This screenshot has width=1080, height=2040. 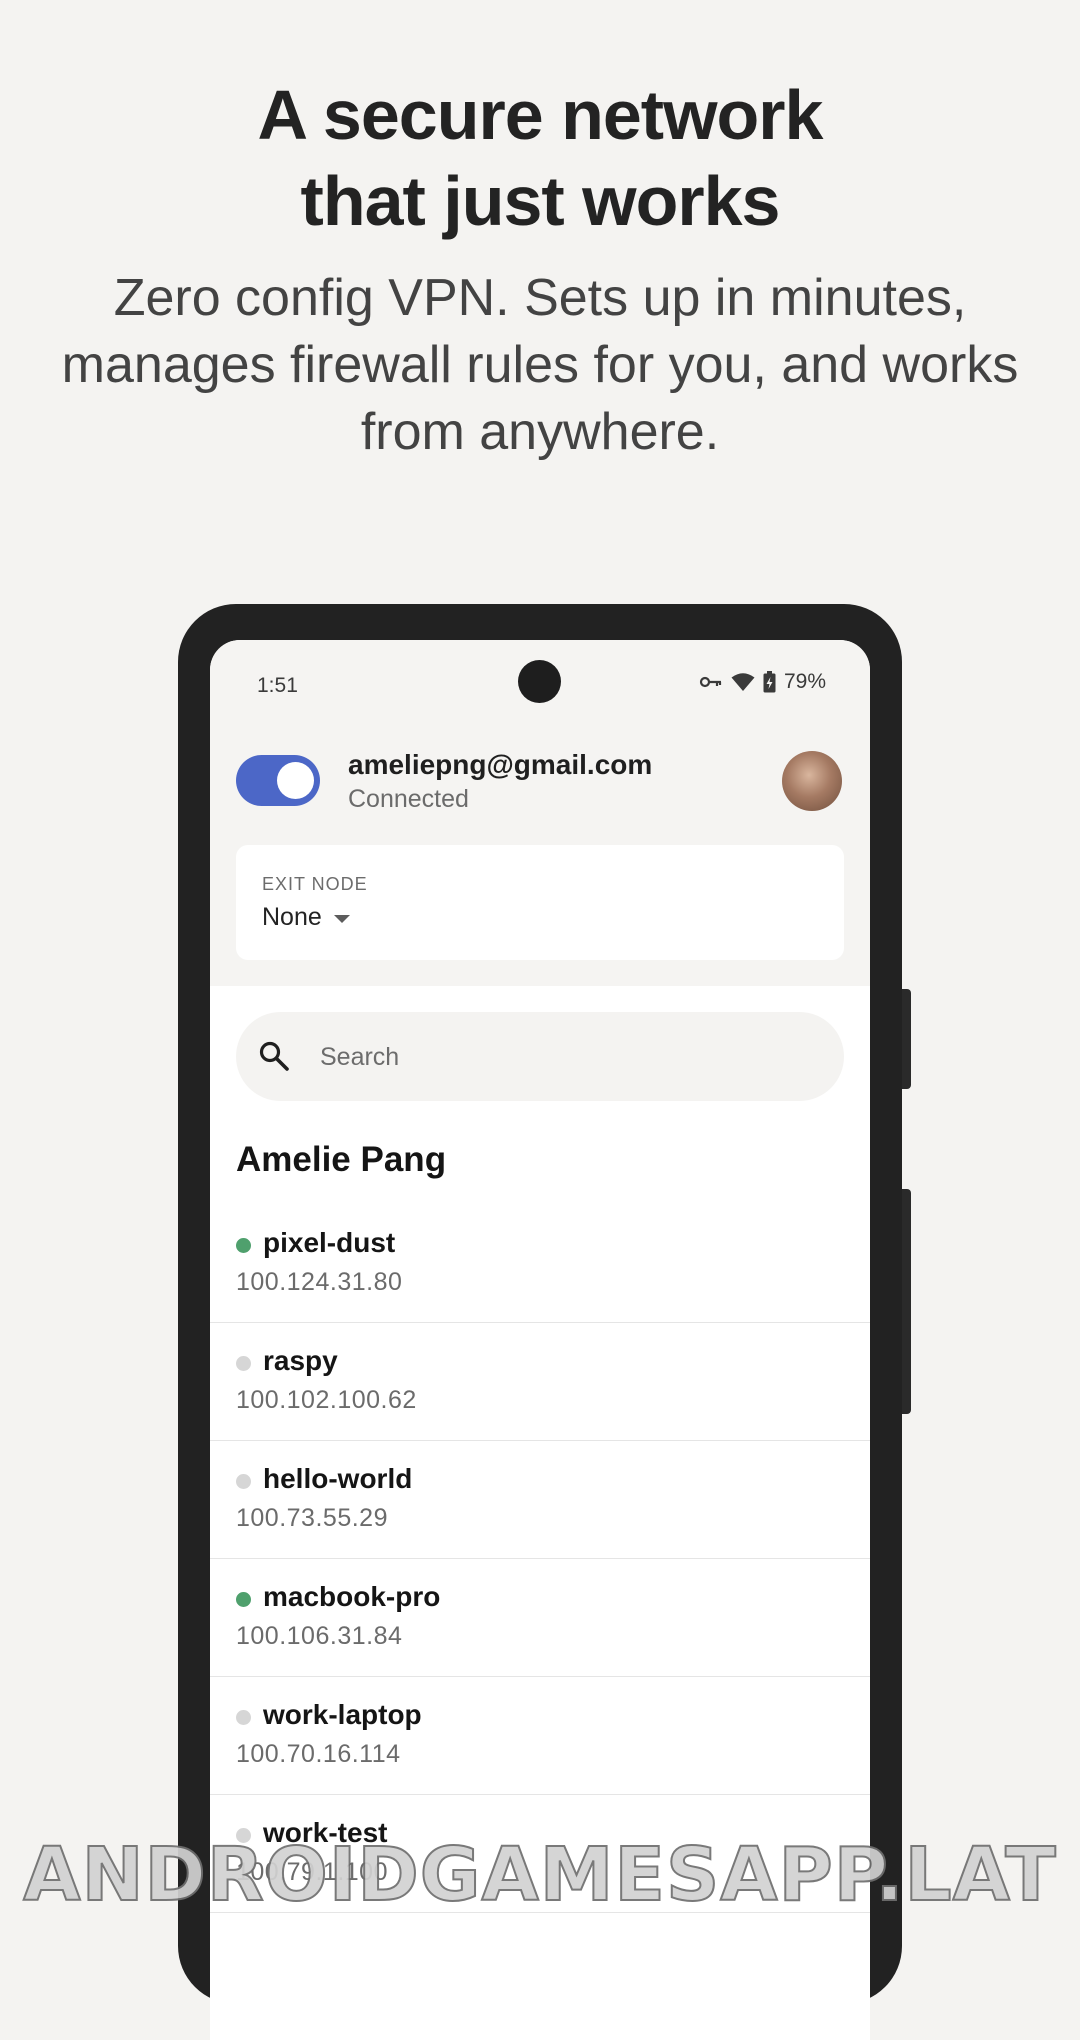 What do you see at coordinates (319, 1636) in the screenshot?
I see `device-ip: 100.106.31.84` at bounding box center [319, 1636].